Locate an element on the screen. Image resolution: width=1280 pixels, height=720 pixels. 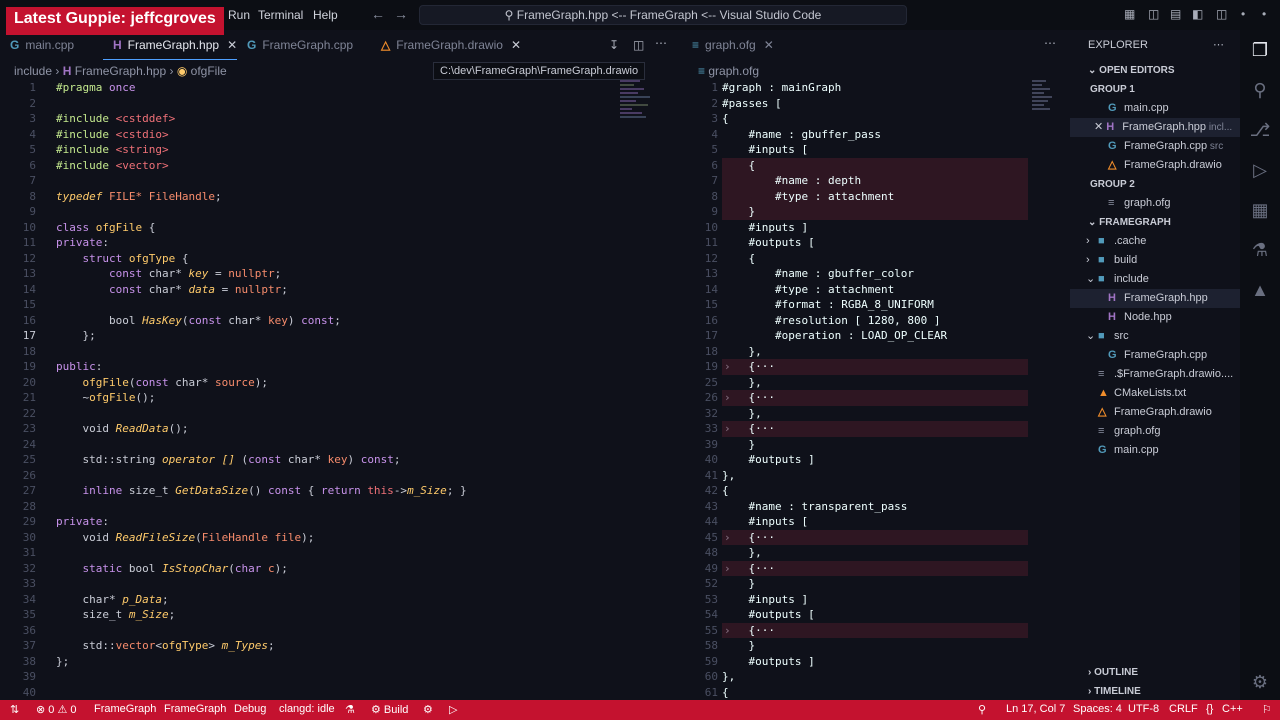
zoom-icon: ⚲ is located at coordinates (982, 709).